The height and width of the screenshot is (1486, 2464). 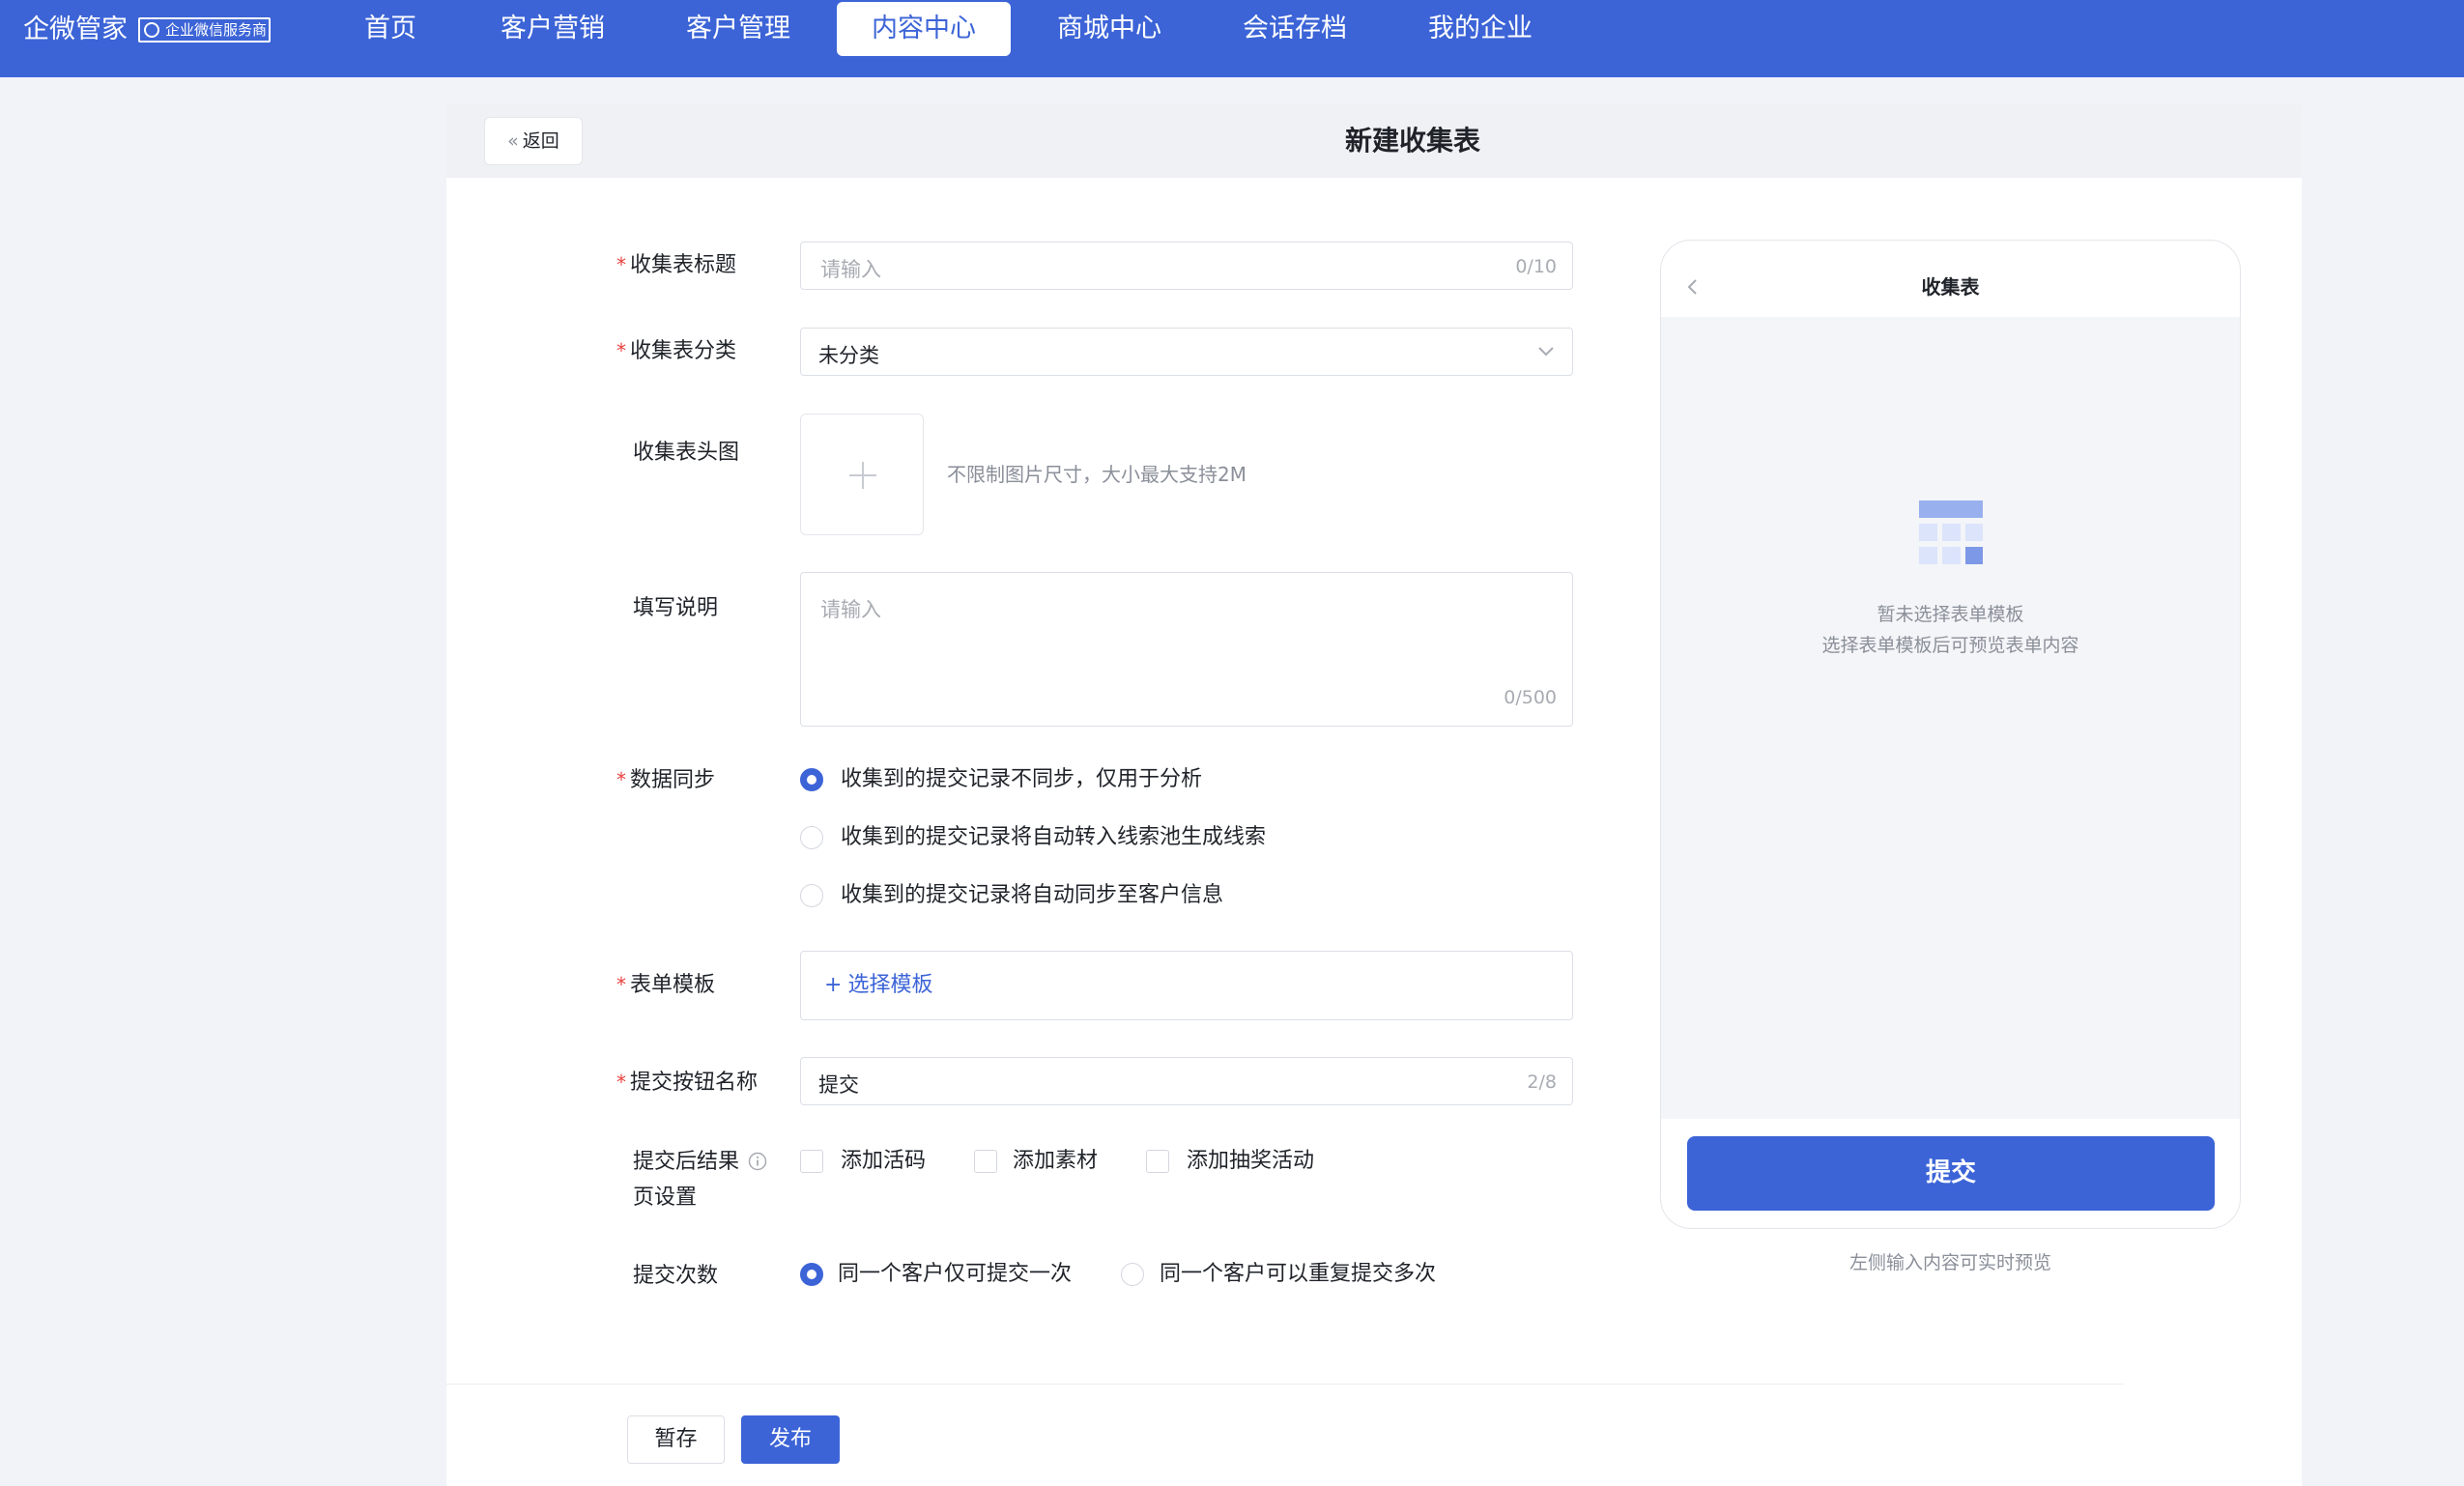 What do you see at coordinates (1951, 532) in the screenshot?
I see `table-icon` at bounding box center [1951, 532].